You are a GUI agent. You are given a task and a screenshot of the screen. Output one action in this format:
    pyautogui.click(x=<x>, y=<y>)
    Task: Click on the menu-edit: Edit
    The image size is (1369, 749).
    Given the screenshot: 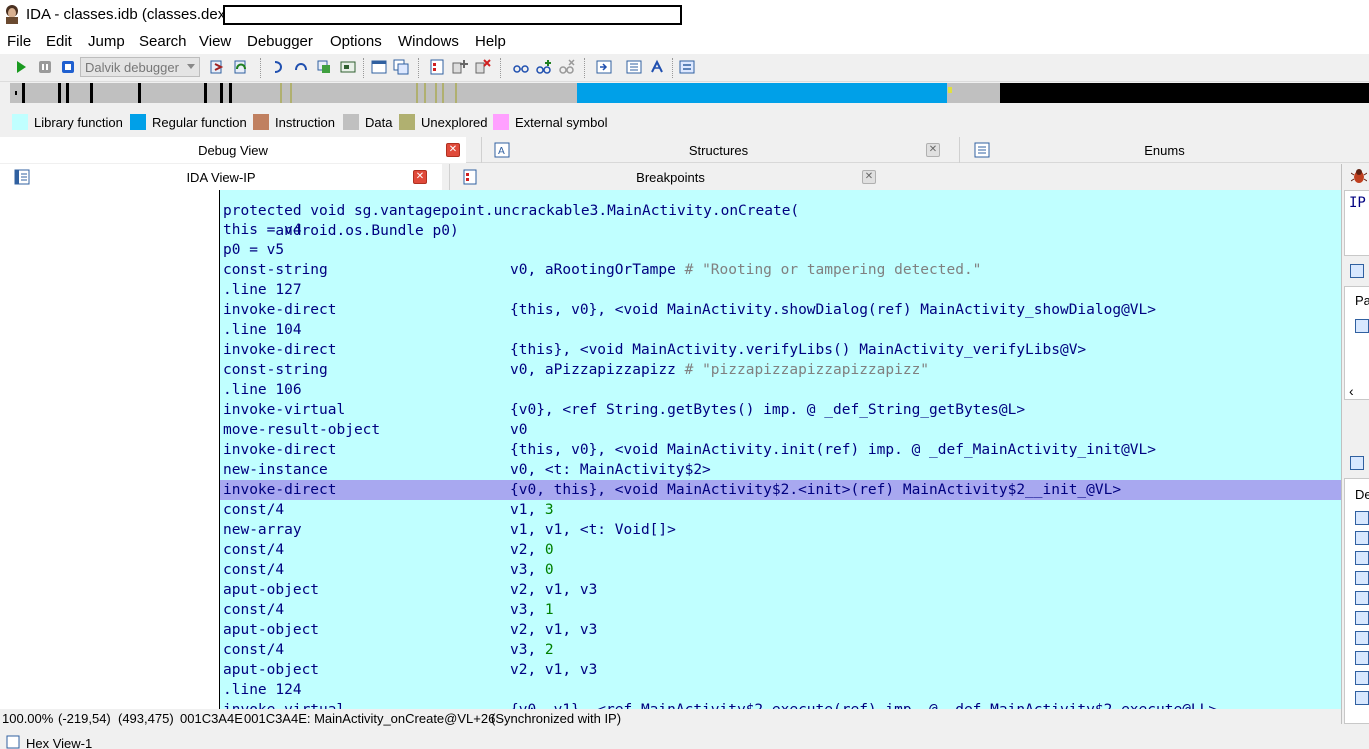 What is the action you would take?
    pyautogui.click(x=59, y=41)
    